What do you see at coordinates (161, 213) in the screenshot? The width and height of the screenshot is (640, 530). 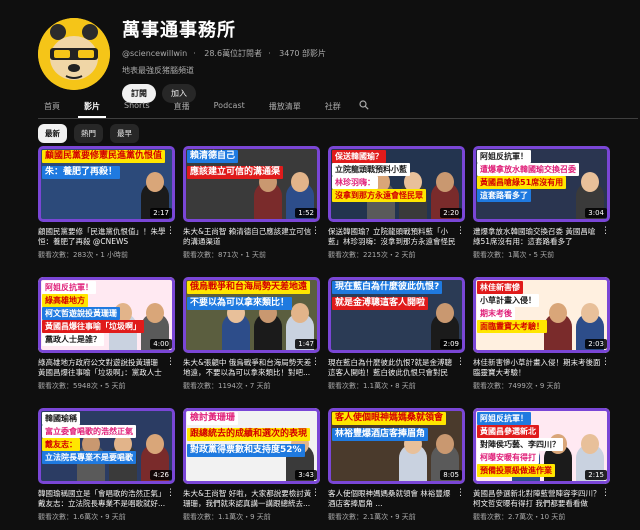 I see `duration-badge: 2:17` at bounding box center [161, 213].